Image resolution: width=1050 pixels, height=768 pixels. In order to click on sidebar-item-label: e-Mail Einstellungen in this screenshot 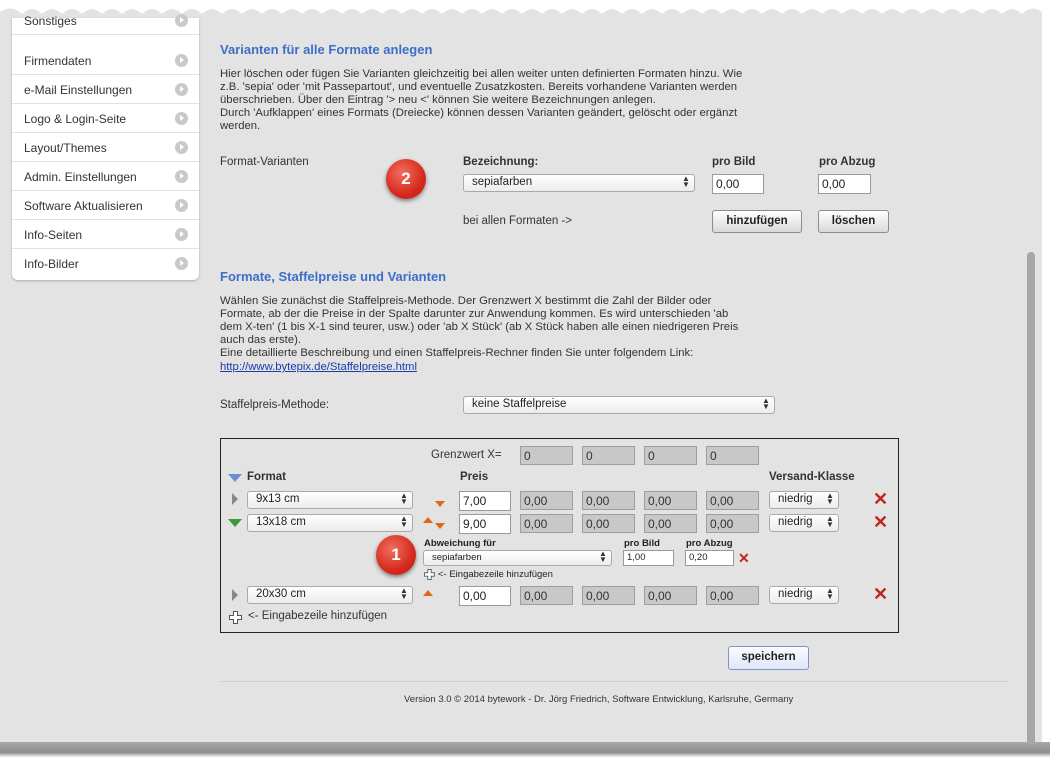, I will do `click(78, 90)`.